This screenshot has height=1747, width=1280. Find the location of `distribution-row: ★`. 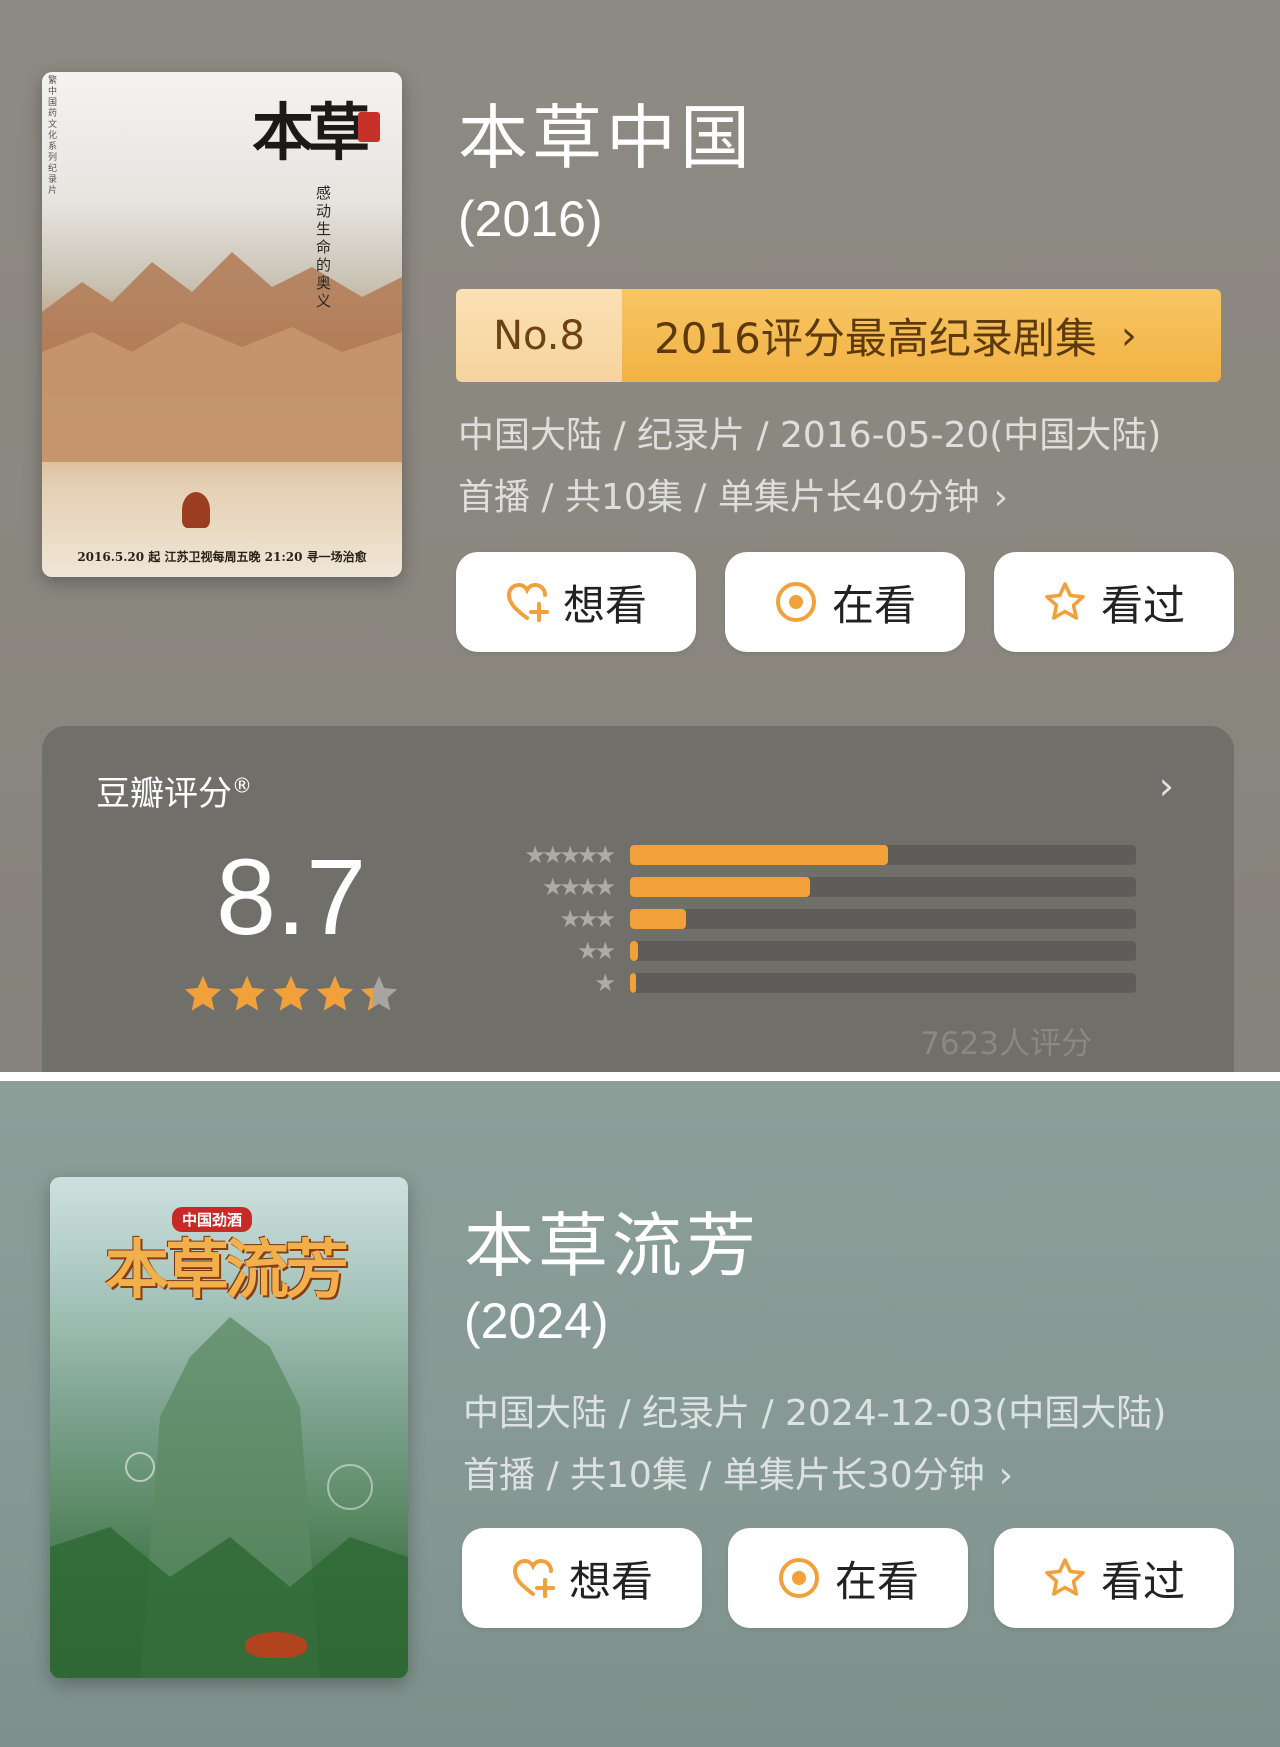

distribution-row: ★ is located at coordinates (789, 983).